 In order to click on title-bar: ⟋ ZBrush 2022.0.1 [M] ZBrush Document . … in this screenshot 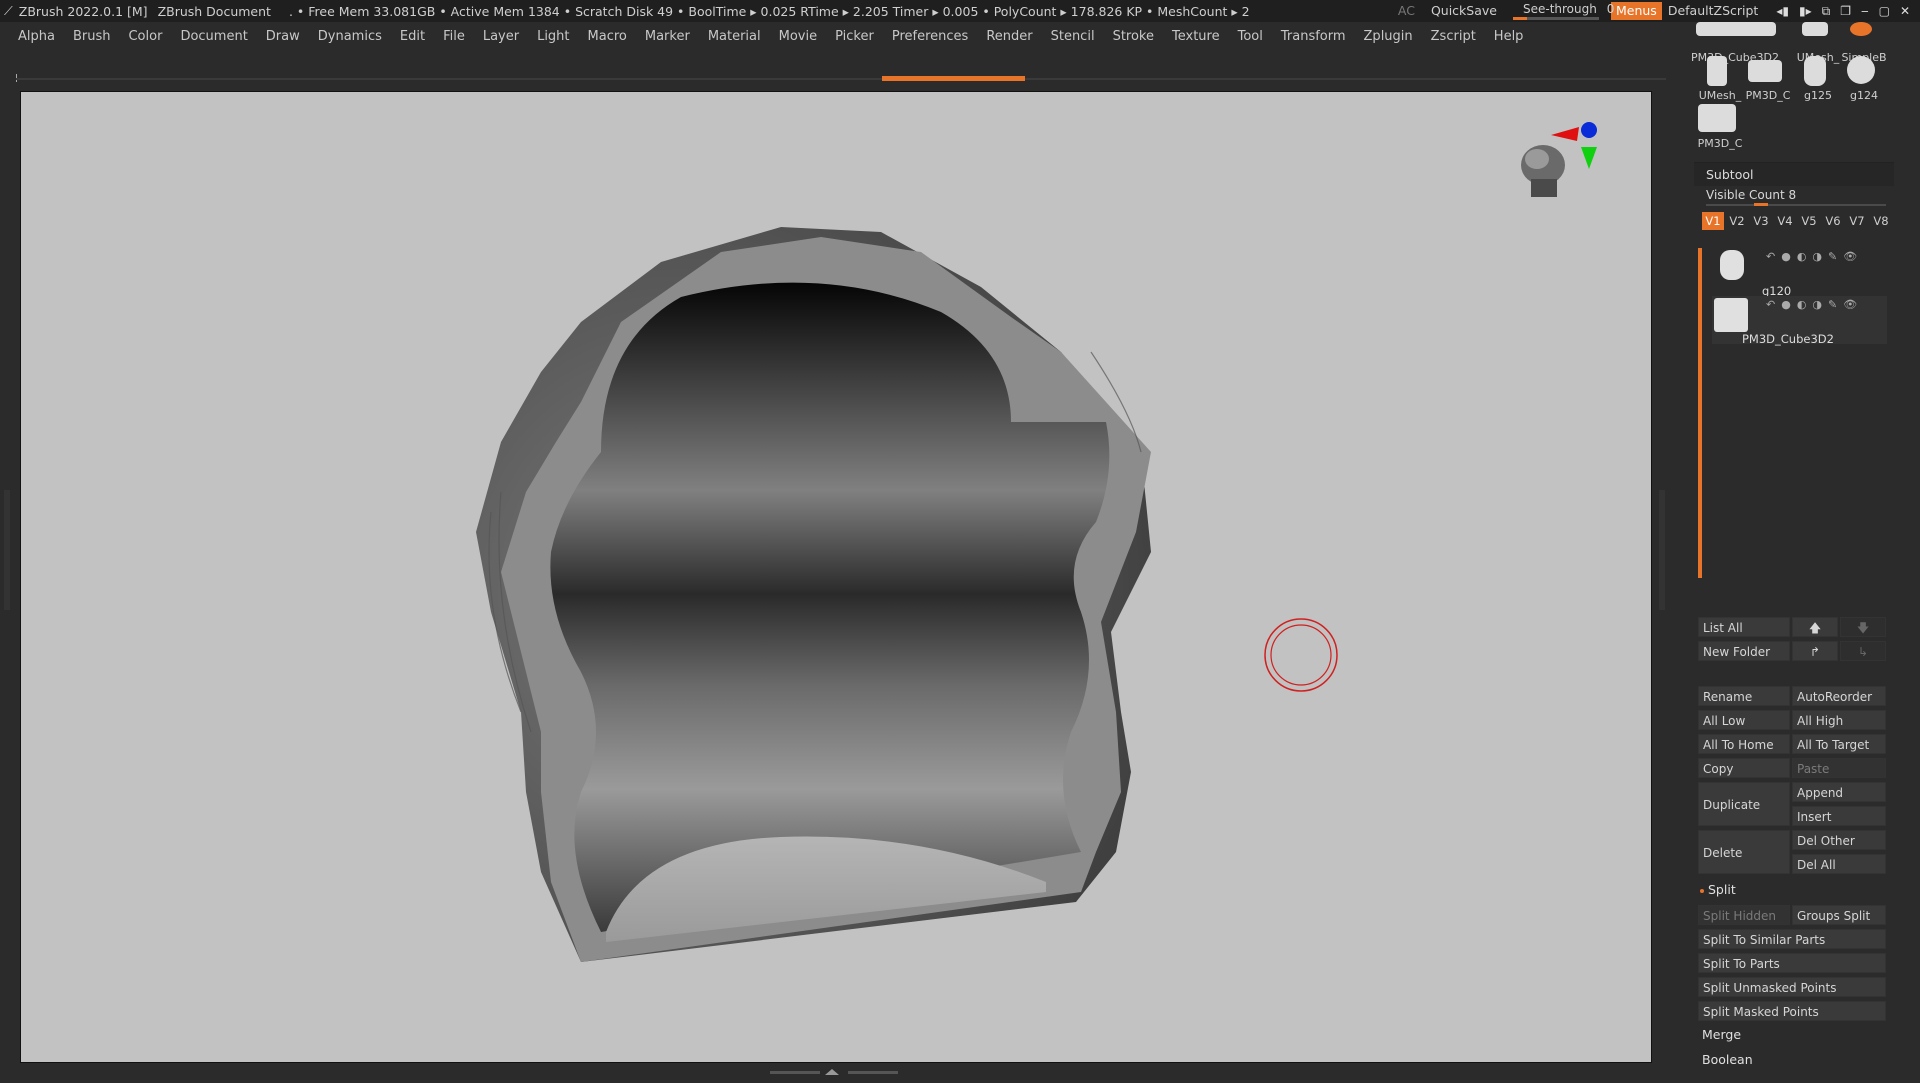, I will do `click(960, 11)`.